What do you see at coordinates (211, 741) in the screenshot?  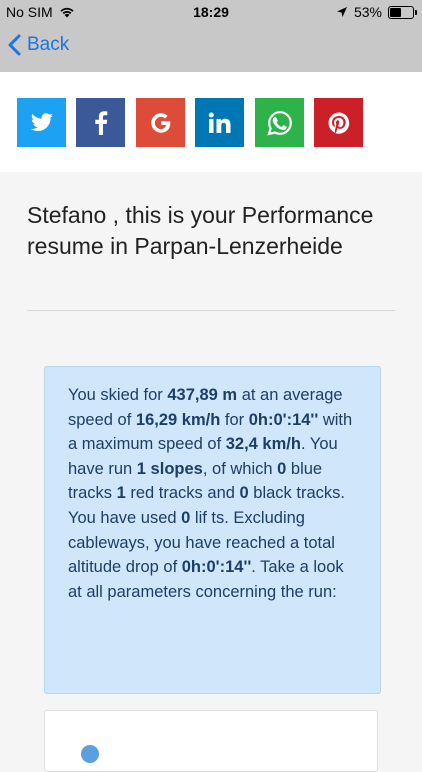 I see `run-parameters-card` at bounding box center [211, 741].